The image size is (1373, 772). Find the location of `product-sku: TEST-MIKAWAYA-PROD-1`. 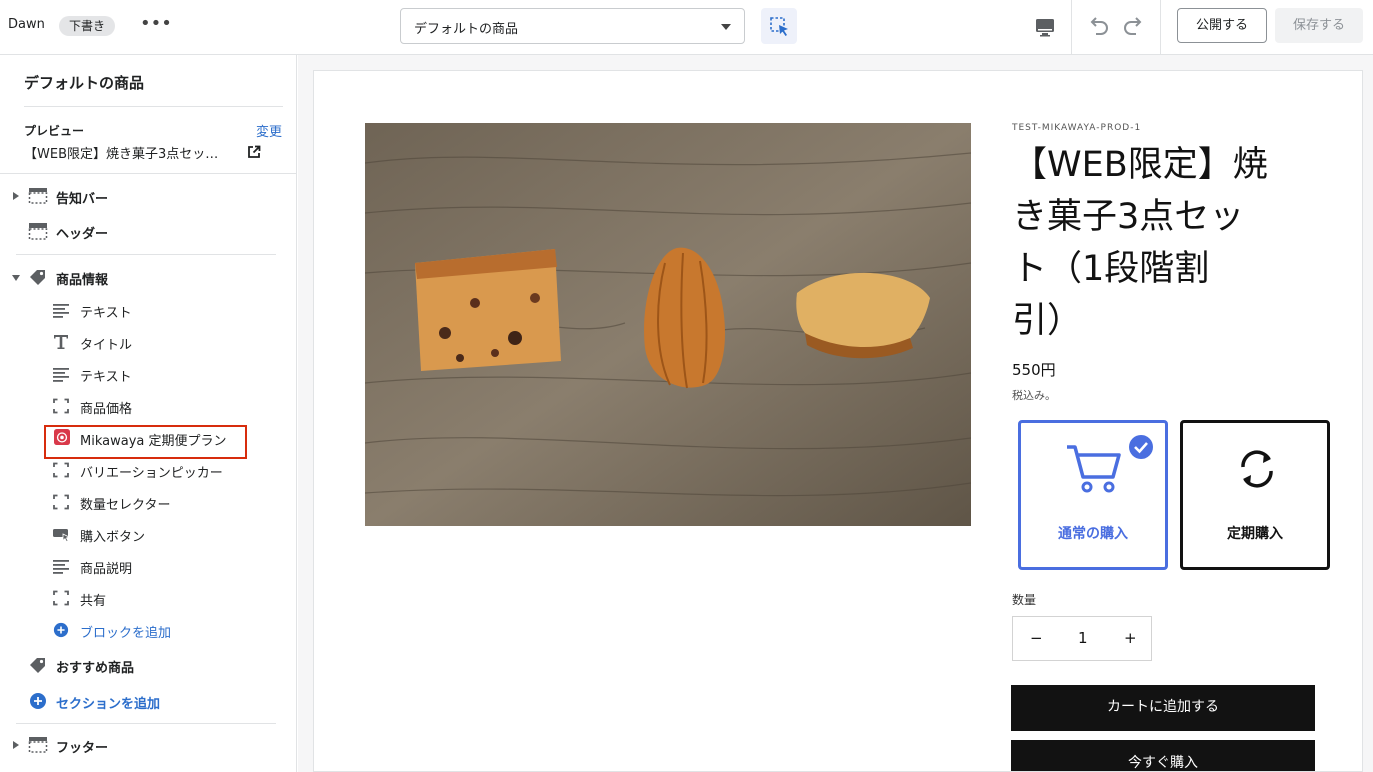

product-sku: TEST-MIKAWAYA-PROD-1 is located at coordinates (1077, 128).